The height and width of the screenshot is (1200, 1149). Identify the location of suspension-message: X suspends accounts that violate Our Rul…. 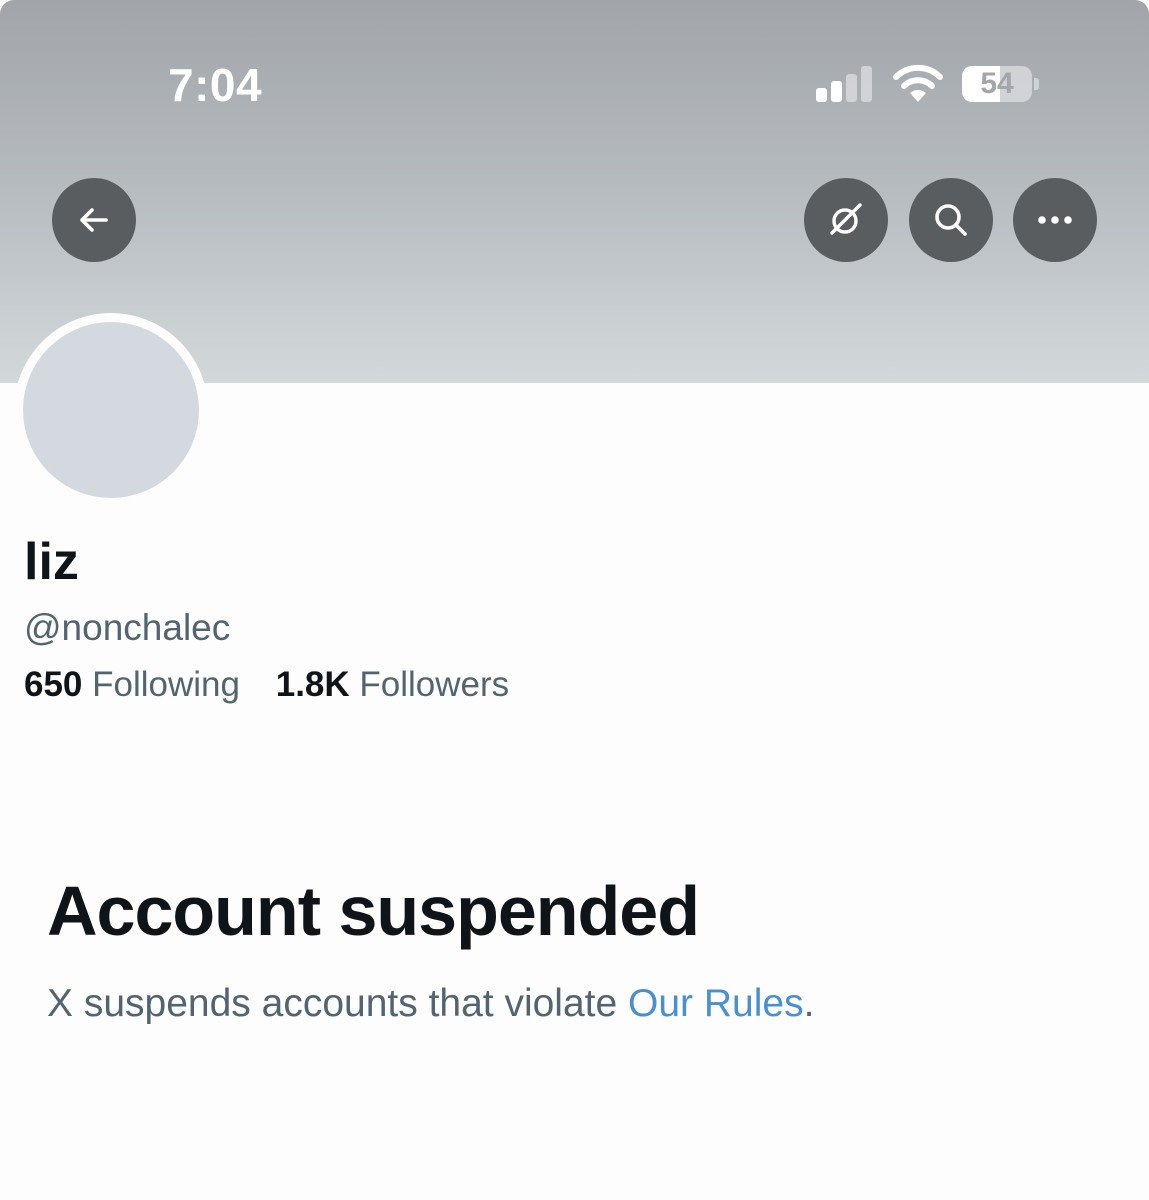
(430, 1004).